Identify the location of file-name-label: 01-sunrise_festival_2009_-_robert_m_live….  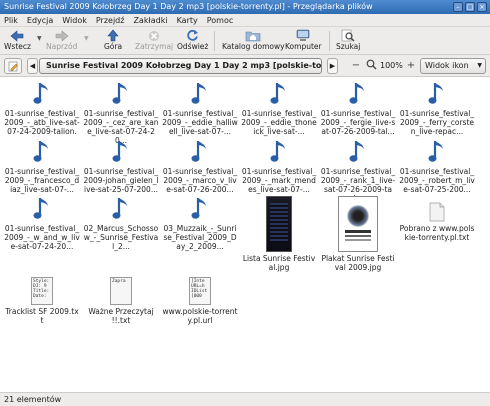
(437, 180).